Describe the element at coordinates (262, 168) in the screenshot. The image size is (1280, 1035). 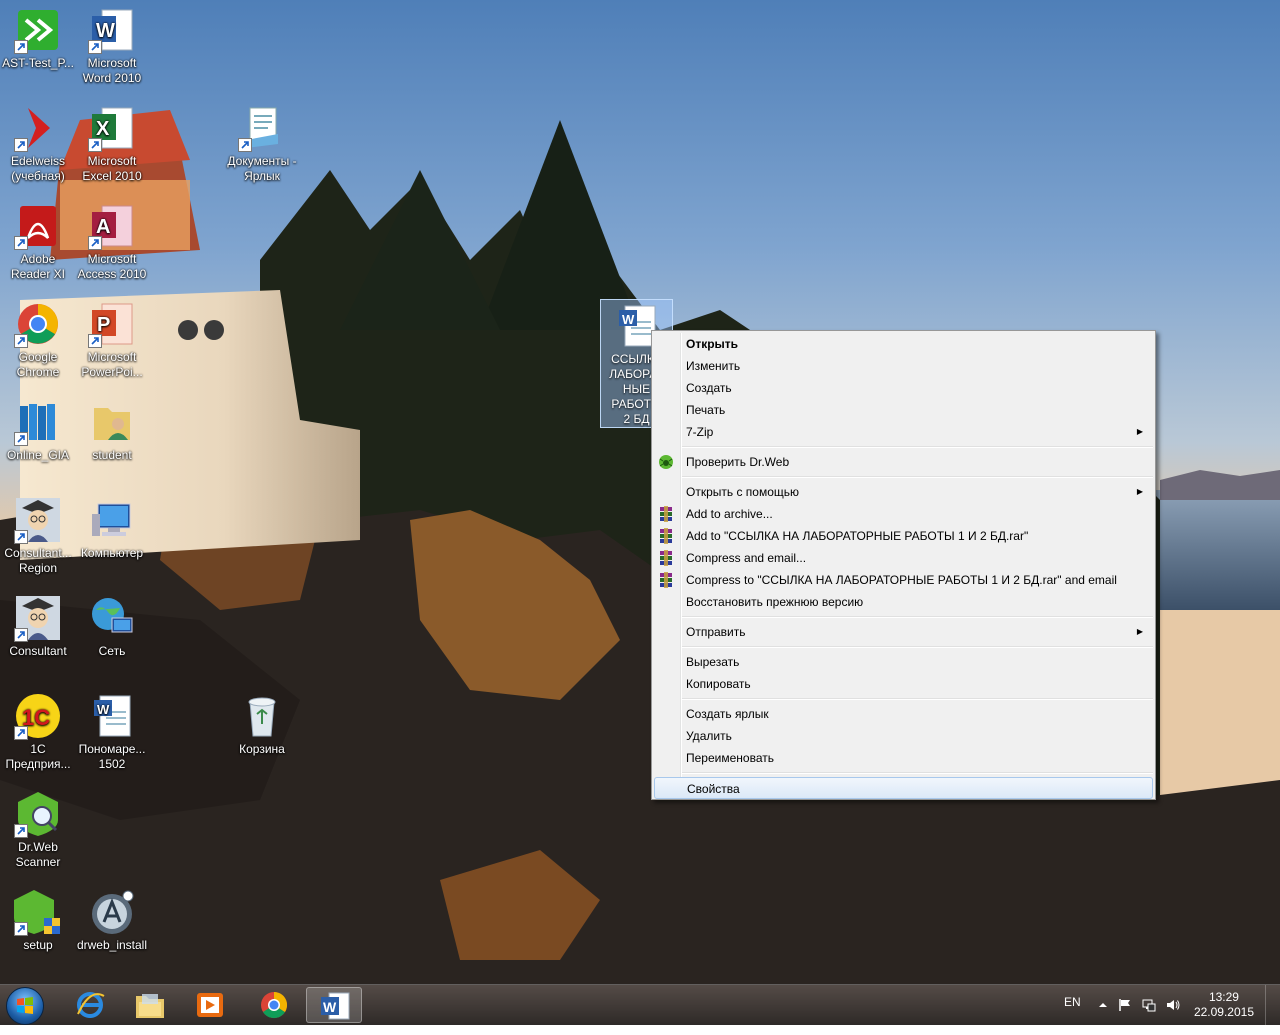
I see `icon-label: Документы - Ярлык` at that location.